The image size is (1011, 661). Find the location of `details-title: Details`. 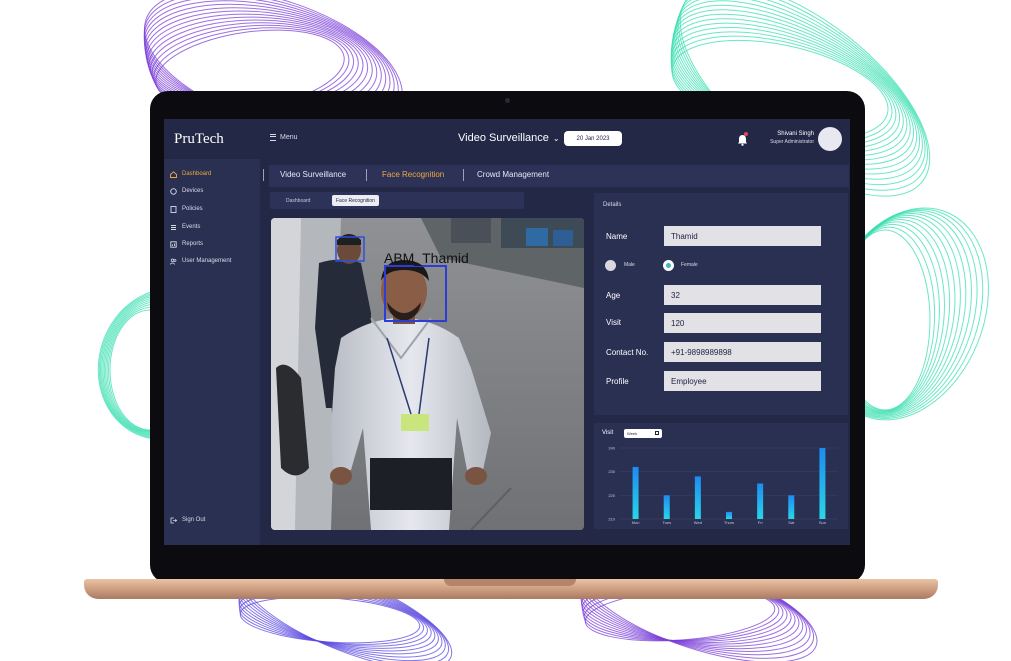

details-title: Details is located at coordinates (612, 205).